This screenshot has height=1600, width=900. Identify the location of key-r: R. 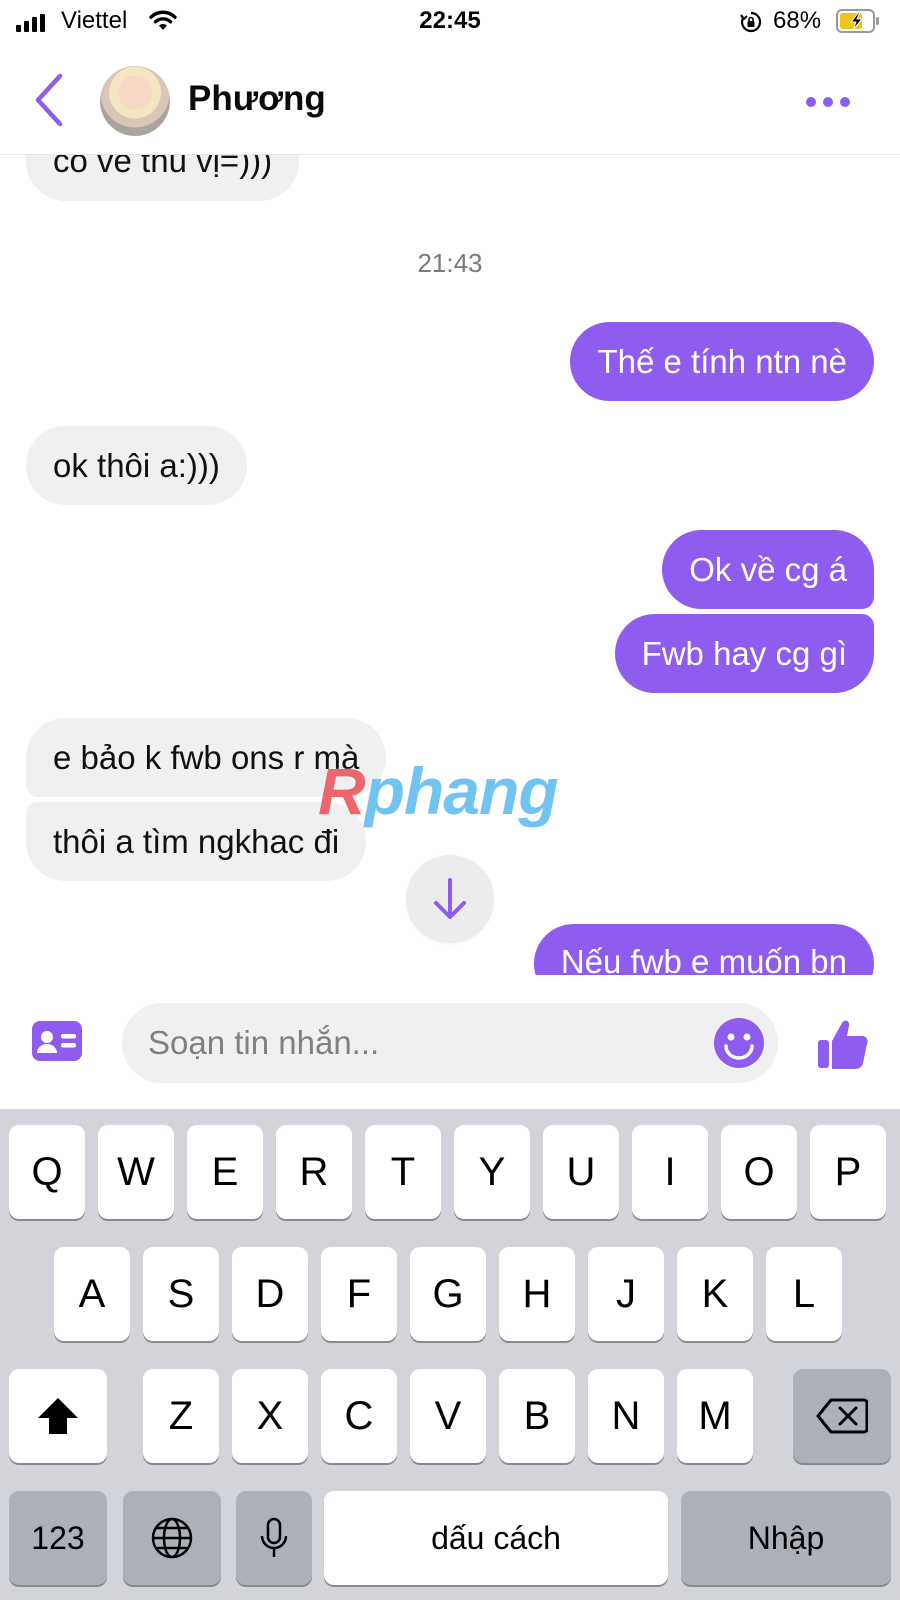
(314, 1172).